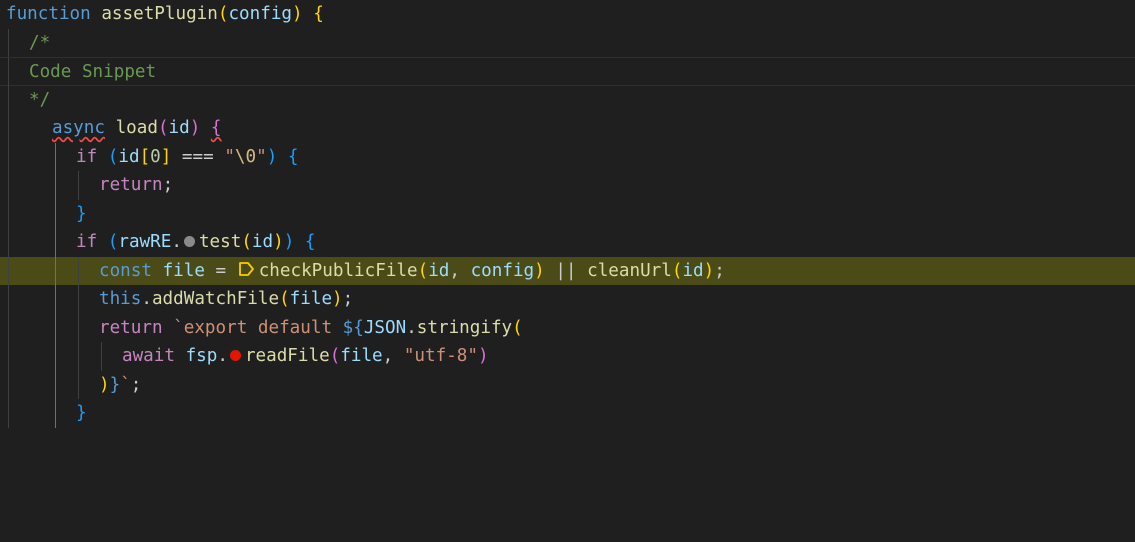 This screenshot has width=1135, height=542. Describe the element at coordinates (166, 156) in the screenshot. I see `bracket: ]` at that location.